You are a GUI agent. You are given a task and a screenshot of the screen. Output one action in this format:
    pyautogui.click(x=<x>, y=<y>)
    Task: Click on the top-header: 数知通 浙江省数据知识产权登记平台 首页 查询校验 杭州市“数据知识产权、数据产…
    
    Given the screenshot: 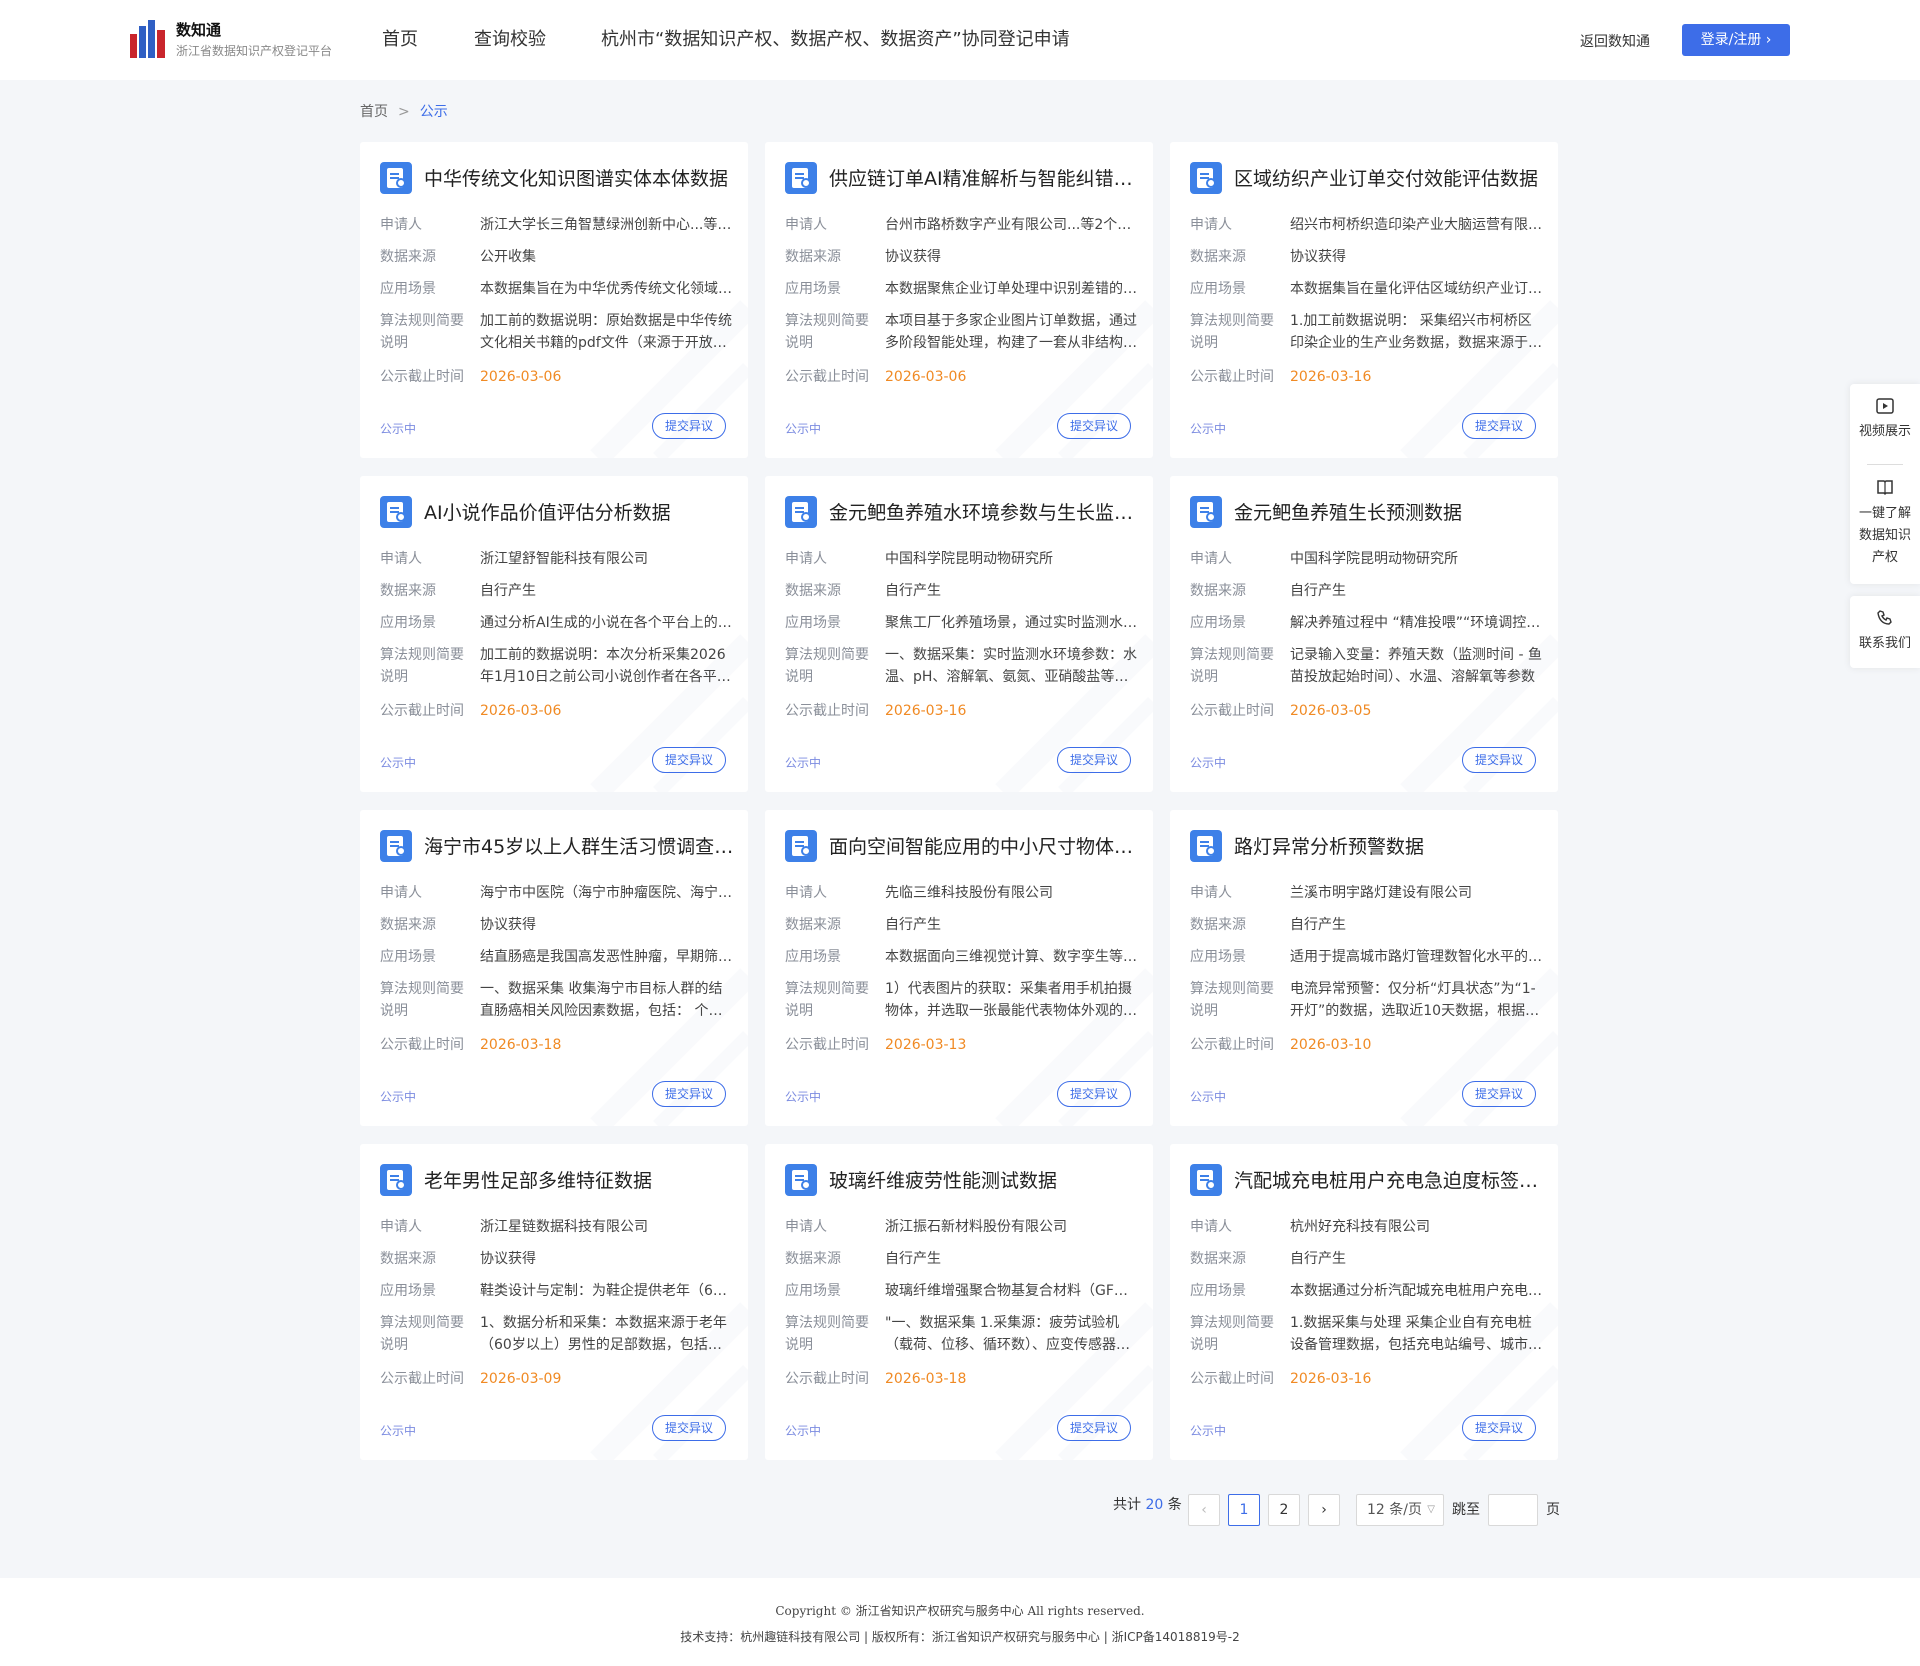 What is the action you would take?
    pyautogui.click(x=960, y=40)
    